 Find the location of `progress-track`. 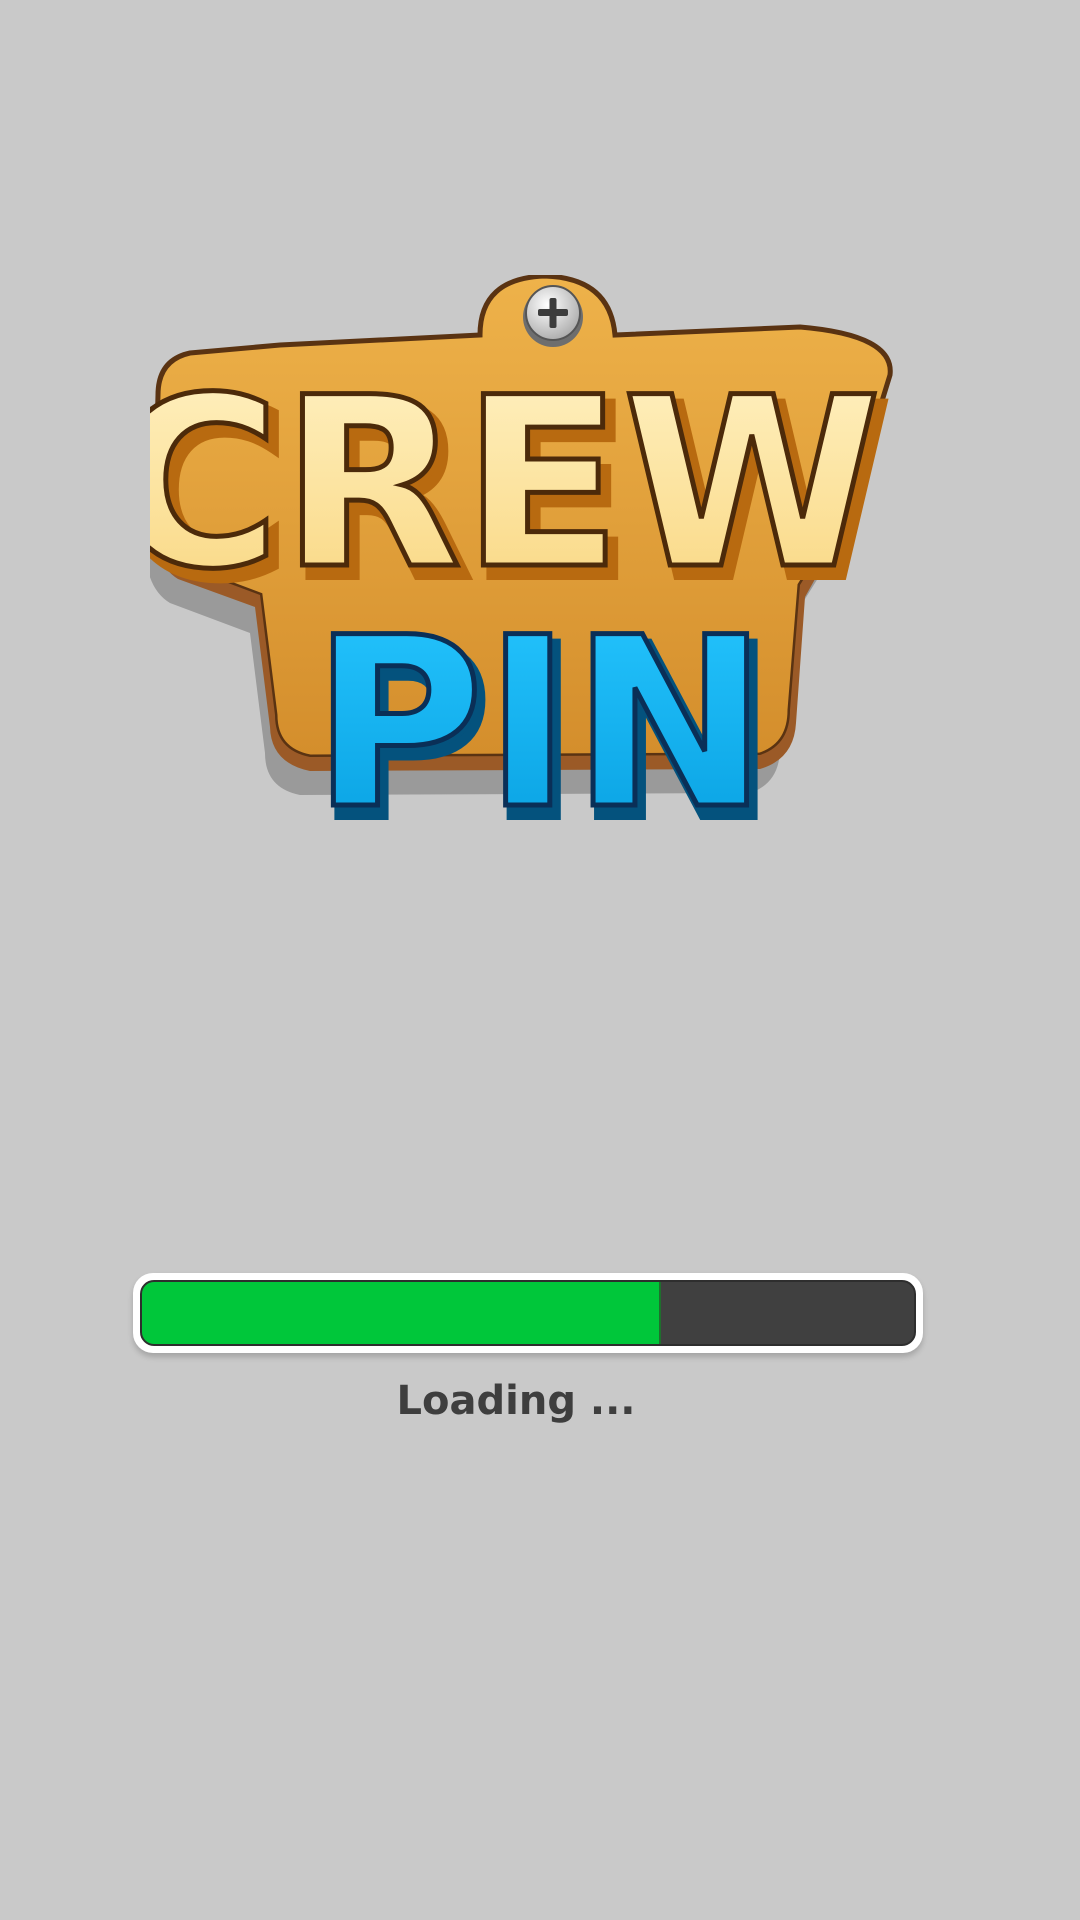

progress-track is located at coordinates (528, 1313).